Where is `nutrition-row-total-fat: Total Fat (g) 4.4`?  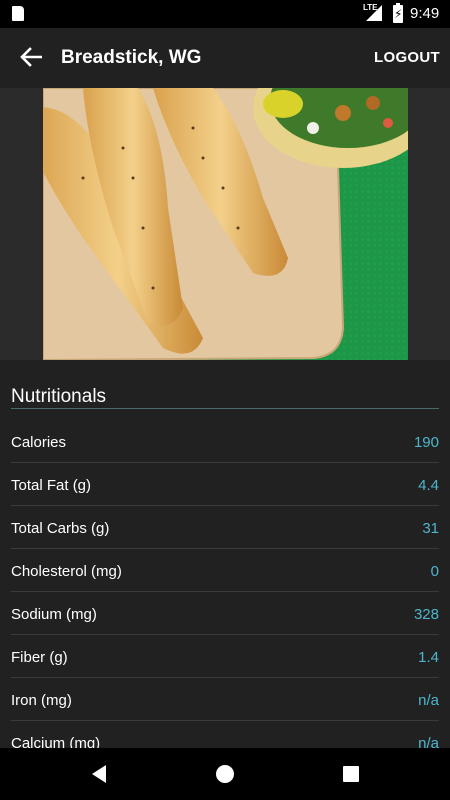
nutrition-row-total-fat: Total Fat (g) 4.4 is located at coordinates (225, 484).